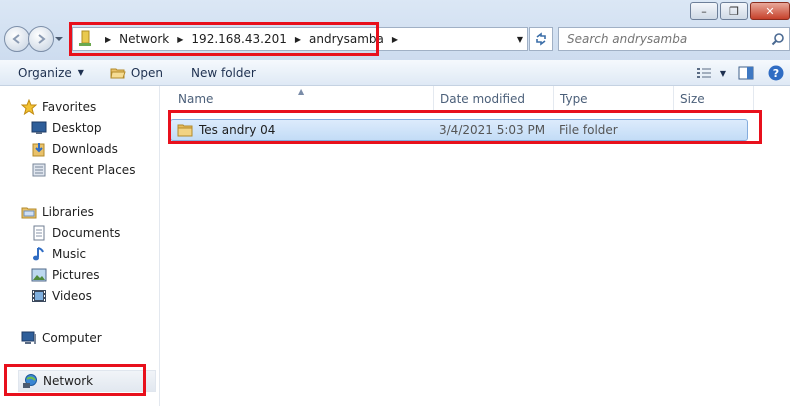 The image size is (790, 406). I want to click on recent-places-icon, so click(39, 170).